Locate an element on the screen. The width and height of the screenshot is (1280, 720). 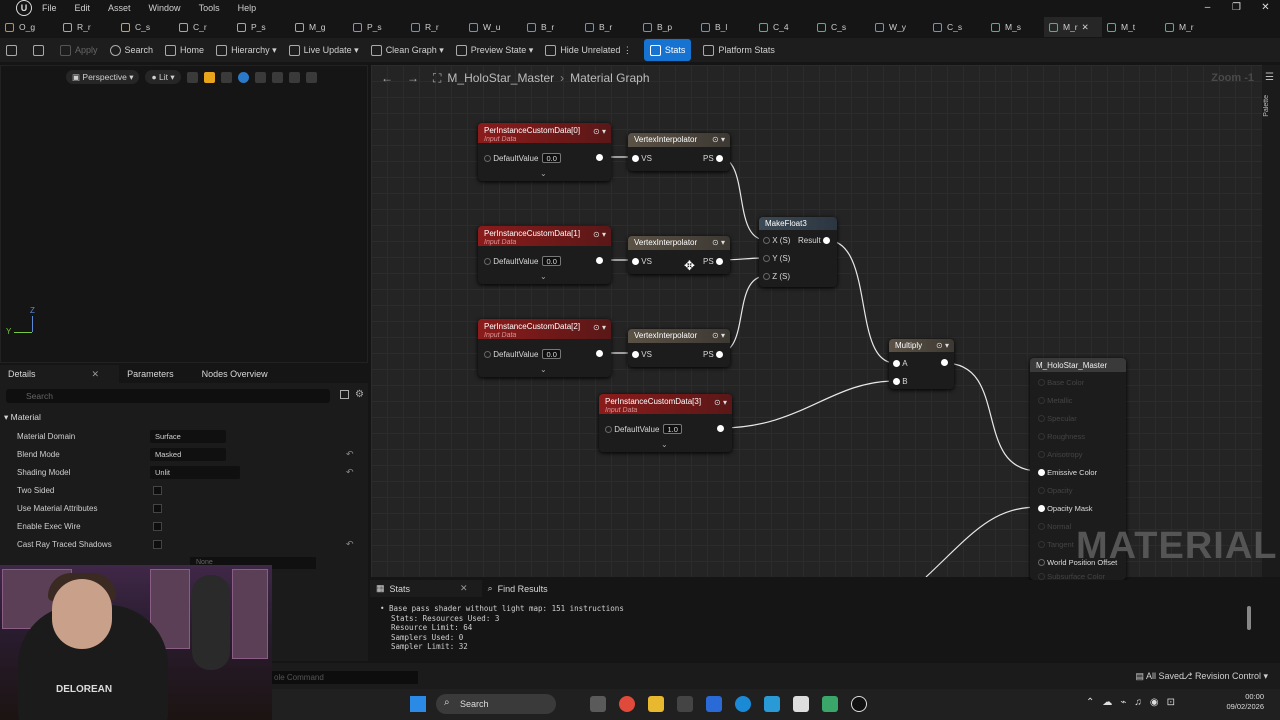
menu-asset: Asset is located at coordinates (119, 8).